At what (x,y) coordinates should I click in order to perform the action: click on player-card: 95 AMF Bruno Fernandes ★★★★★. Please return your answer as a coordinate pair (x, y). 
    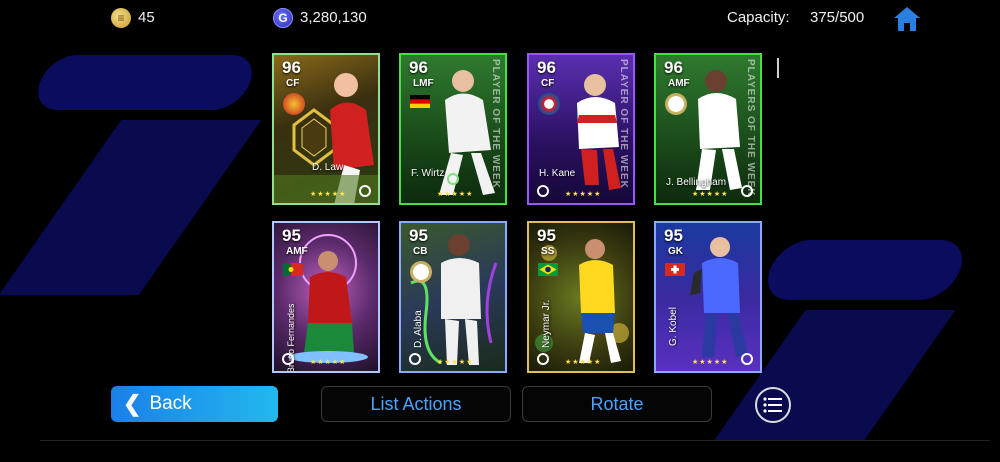
    Looking at the image, I should click on (326, 297).